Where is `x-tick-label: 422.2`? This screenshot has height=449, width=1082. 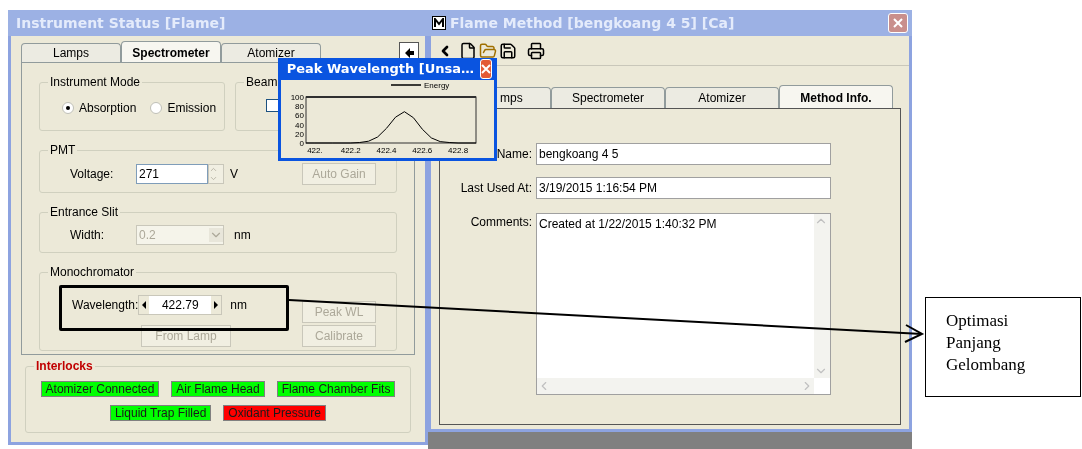 x-tick-label: 422.2 is located at coordinates (350, 150).